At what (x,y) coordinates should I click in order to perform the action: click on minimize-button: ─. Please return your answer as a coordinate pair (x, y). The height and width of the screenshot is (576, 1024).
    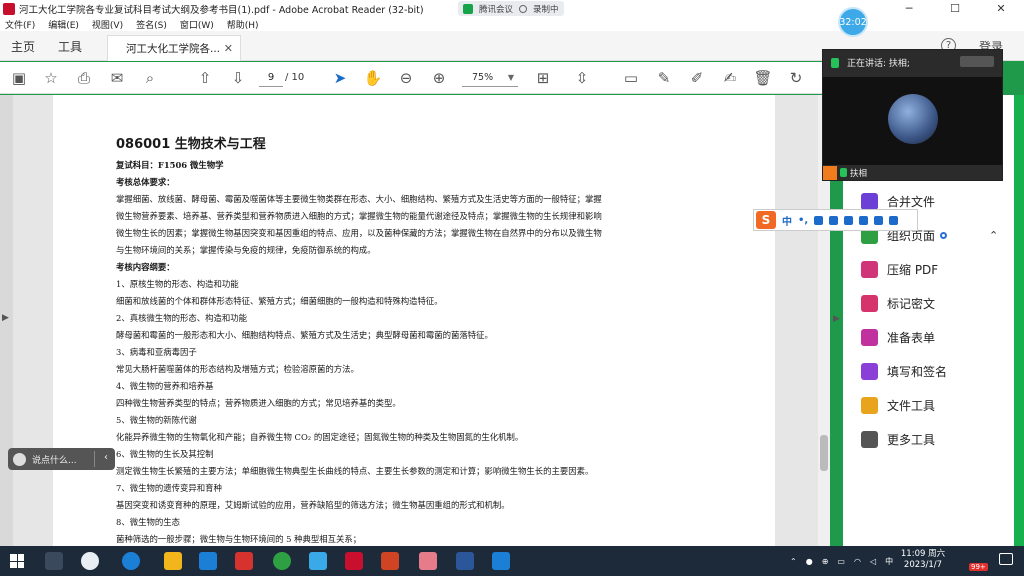
    Looking at the image, I should click on (909, 8).